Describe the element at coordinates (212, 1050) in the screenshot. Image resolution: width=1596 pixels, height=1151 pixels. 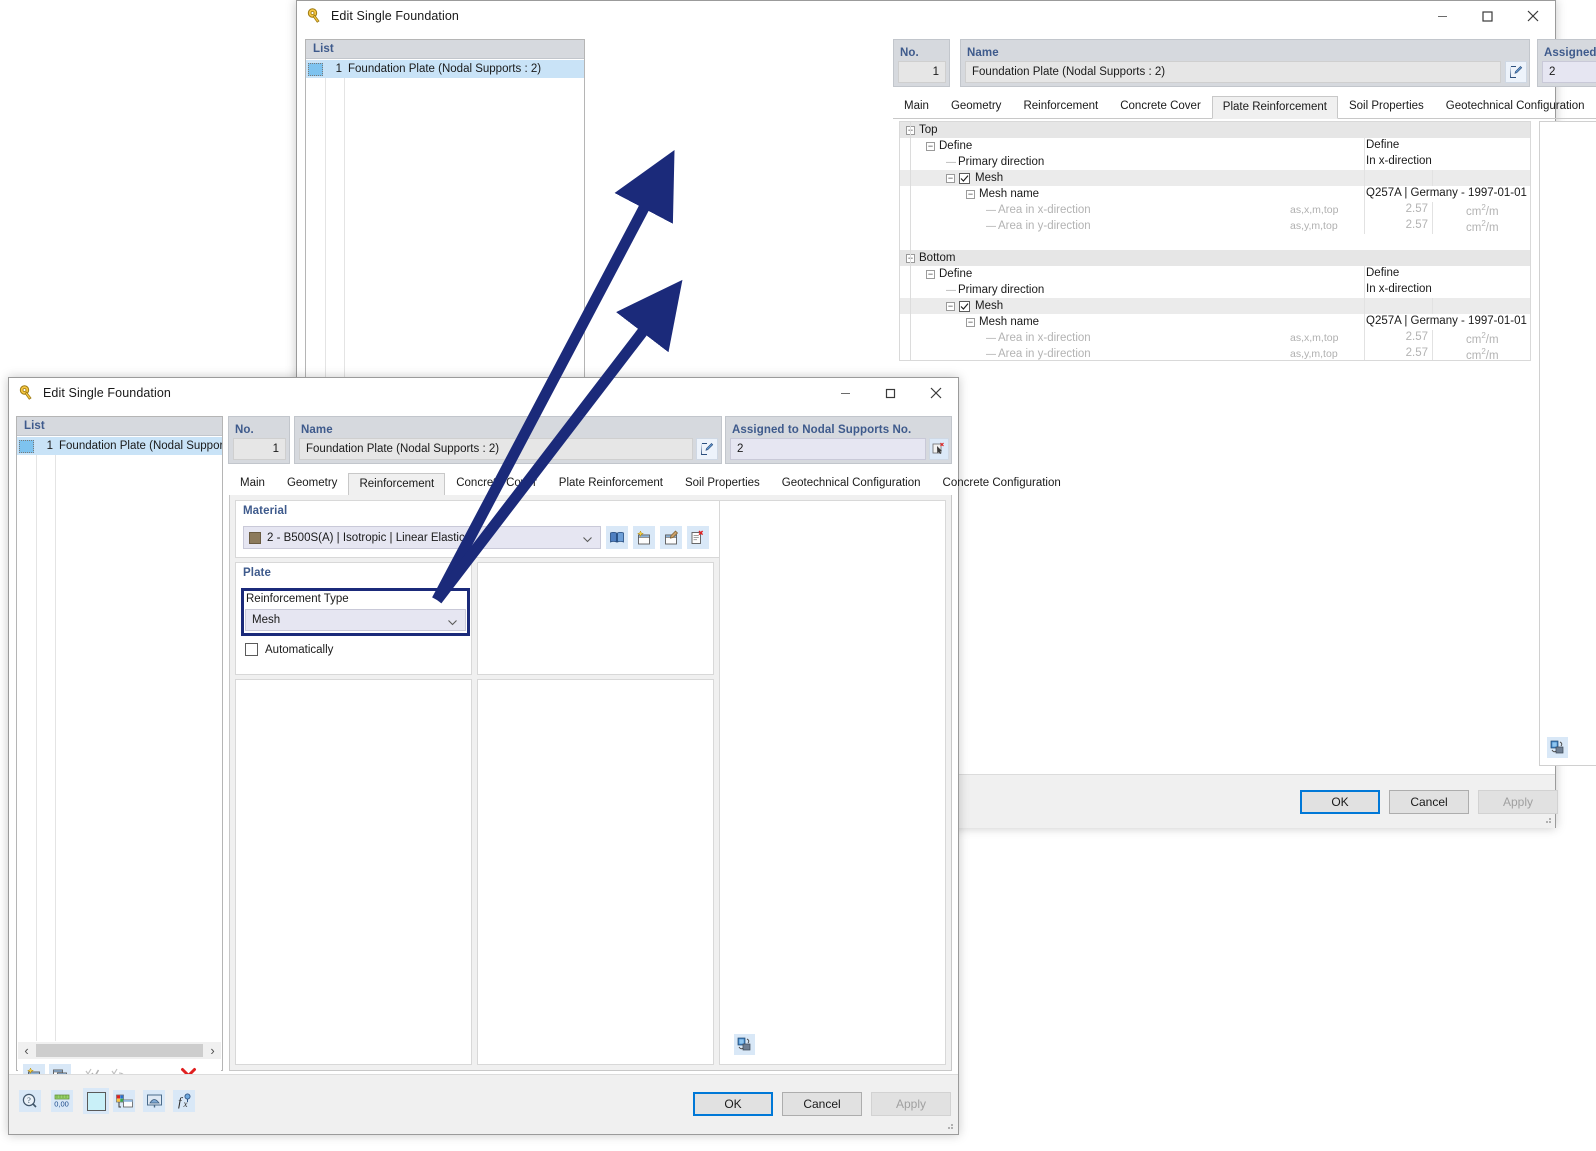
I see `scroll-right-icon: ›` at that location.